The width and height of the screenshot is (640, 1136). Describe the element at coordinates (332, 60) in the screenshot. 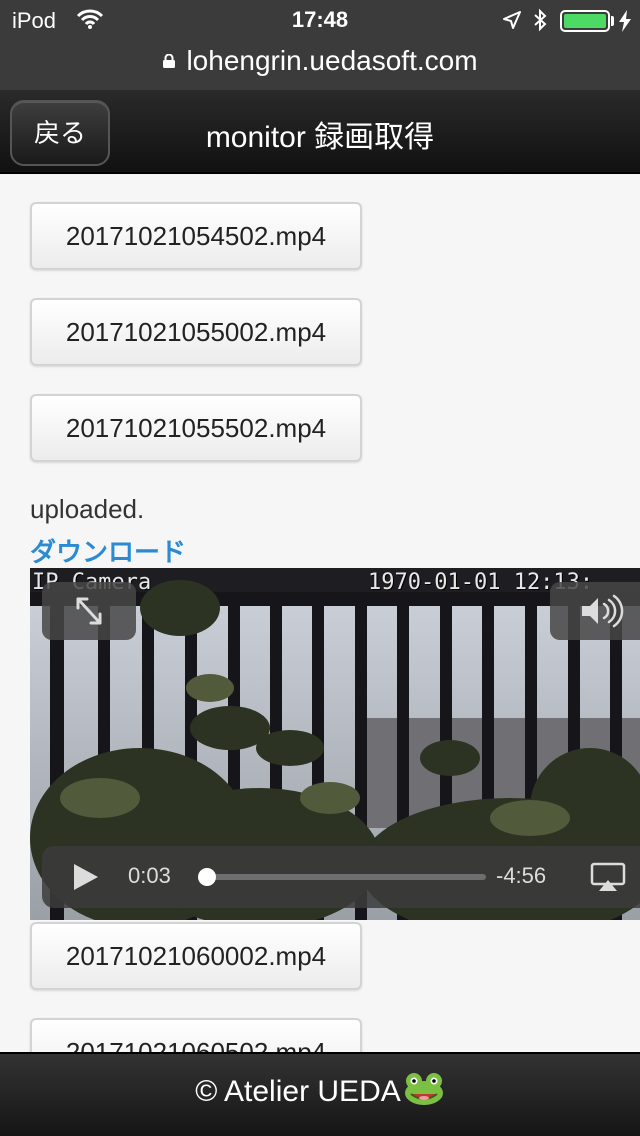

I see `url-text: lohengrin.uedasoft.com` at that location.